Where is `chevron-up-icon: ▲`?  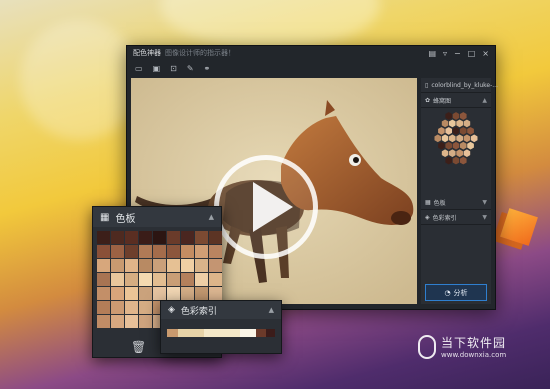 chevron-up-icon: ▲ is located at coordinates (484, 100).